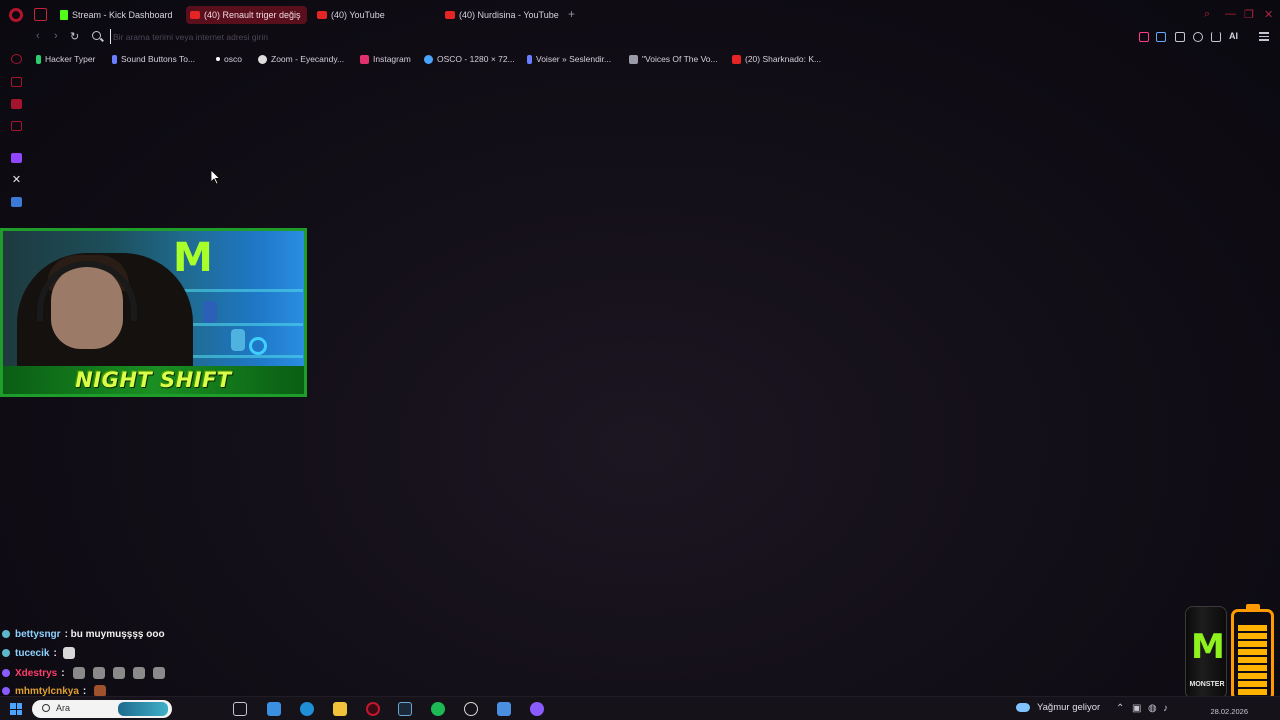 The height and width of the screenshot is (720, 1280). Describe the element at coordinates (571, 14) in the screenshot. I see `new-tab-button: +` at that location.